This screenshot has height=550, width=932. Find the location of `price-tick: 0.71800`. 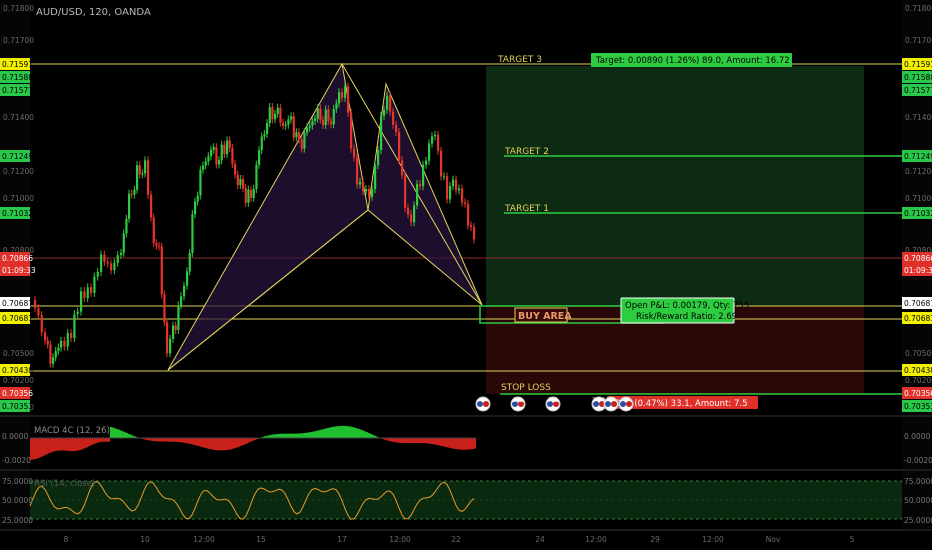

price-tick: 0.71800 is located at coordinates (18, 8).